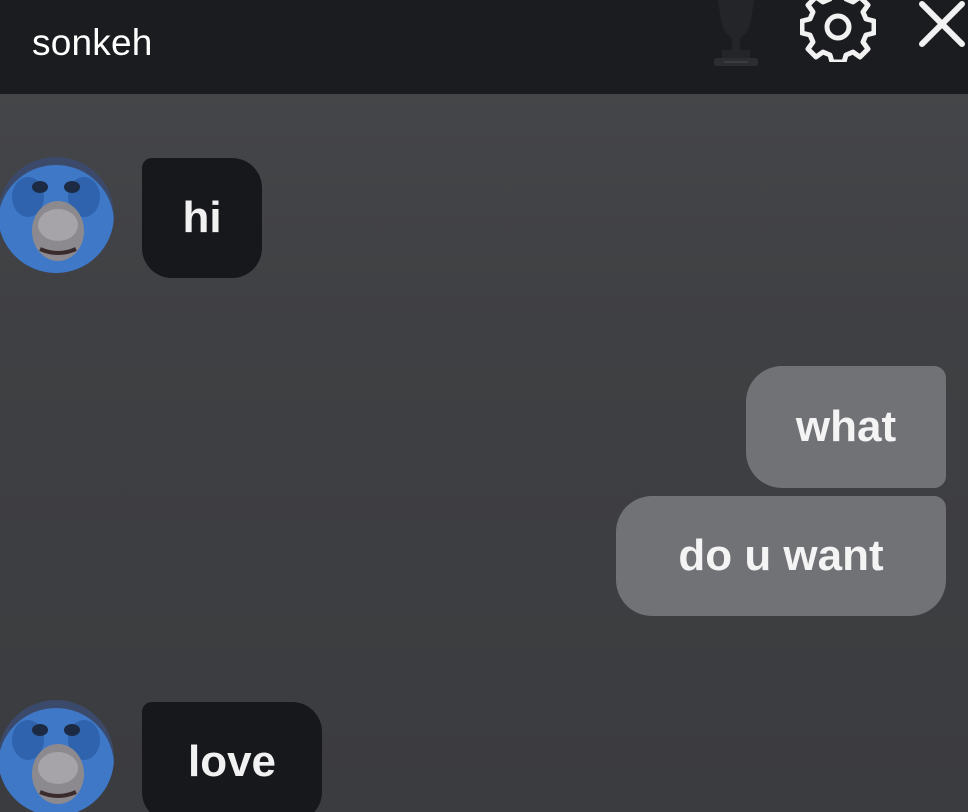 The image size is (968, 812). I want to click on incoming-message-bubble: hi, so click(202, 218).